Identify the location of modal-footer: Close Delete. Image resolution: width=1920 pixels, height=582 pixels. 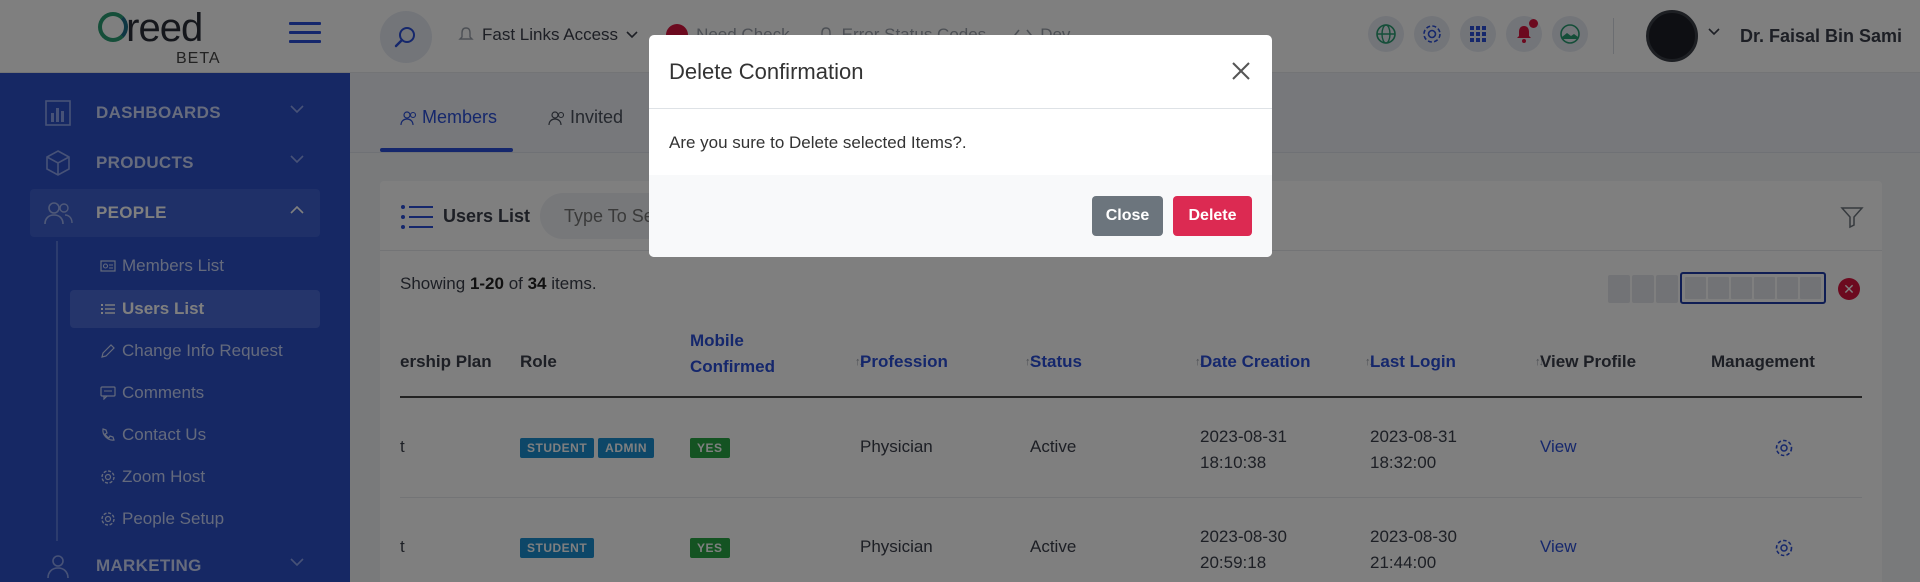
(960, 216).